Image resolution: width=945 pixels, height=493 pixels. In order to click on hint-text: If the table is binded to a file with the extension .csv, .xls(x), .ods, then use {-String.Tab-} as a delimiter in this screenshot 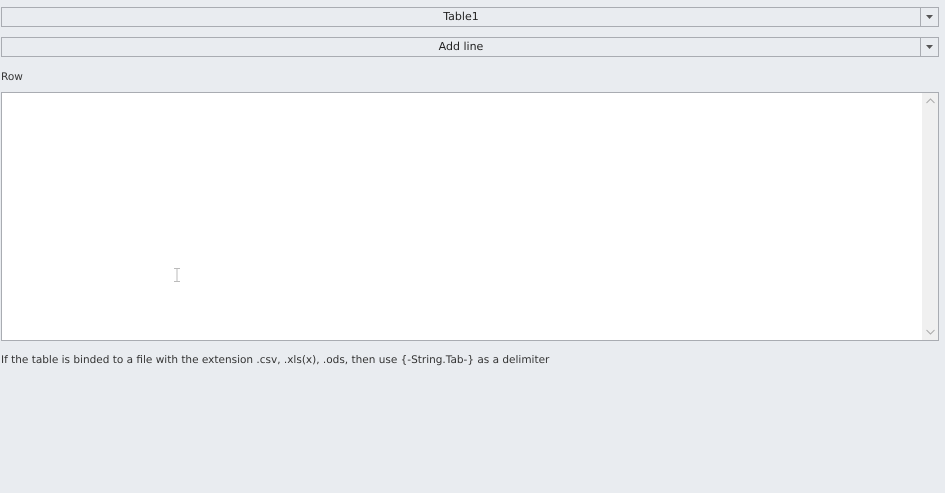, I will do `click(275, 360)`.